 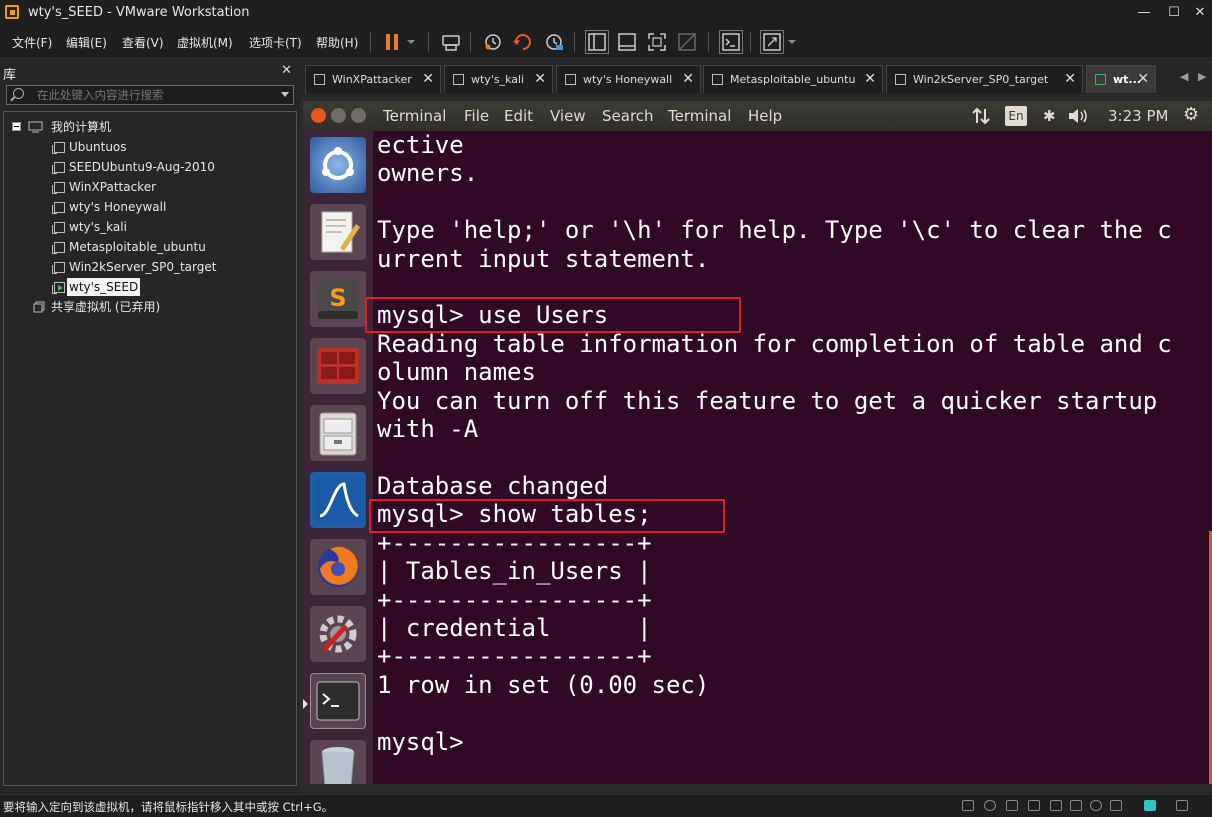 I want to click on active-app-indicator, so click(x=305, y=704).